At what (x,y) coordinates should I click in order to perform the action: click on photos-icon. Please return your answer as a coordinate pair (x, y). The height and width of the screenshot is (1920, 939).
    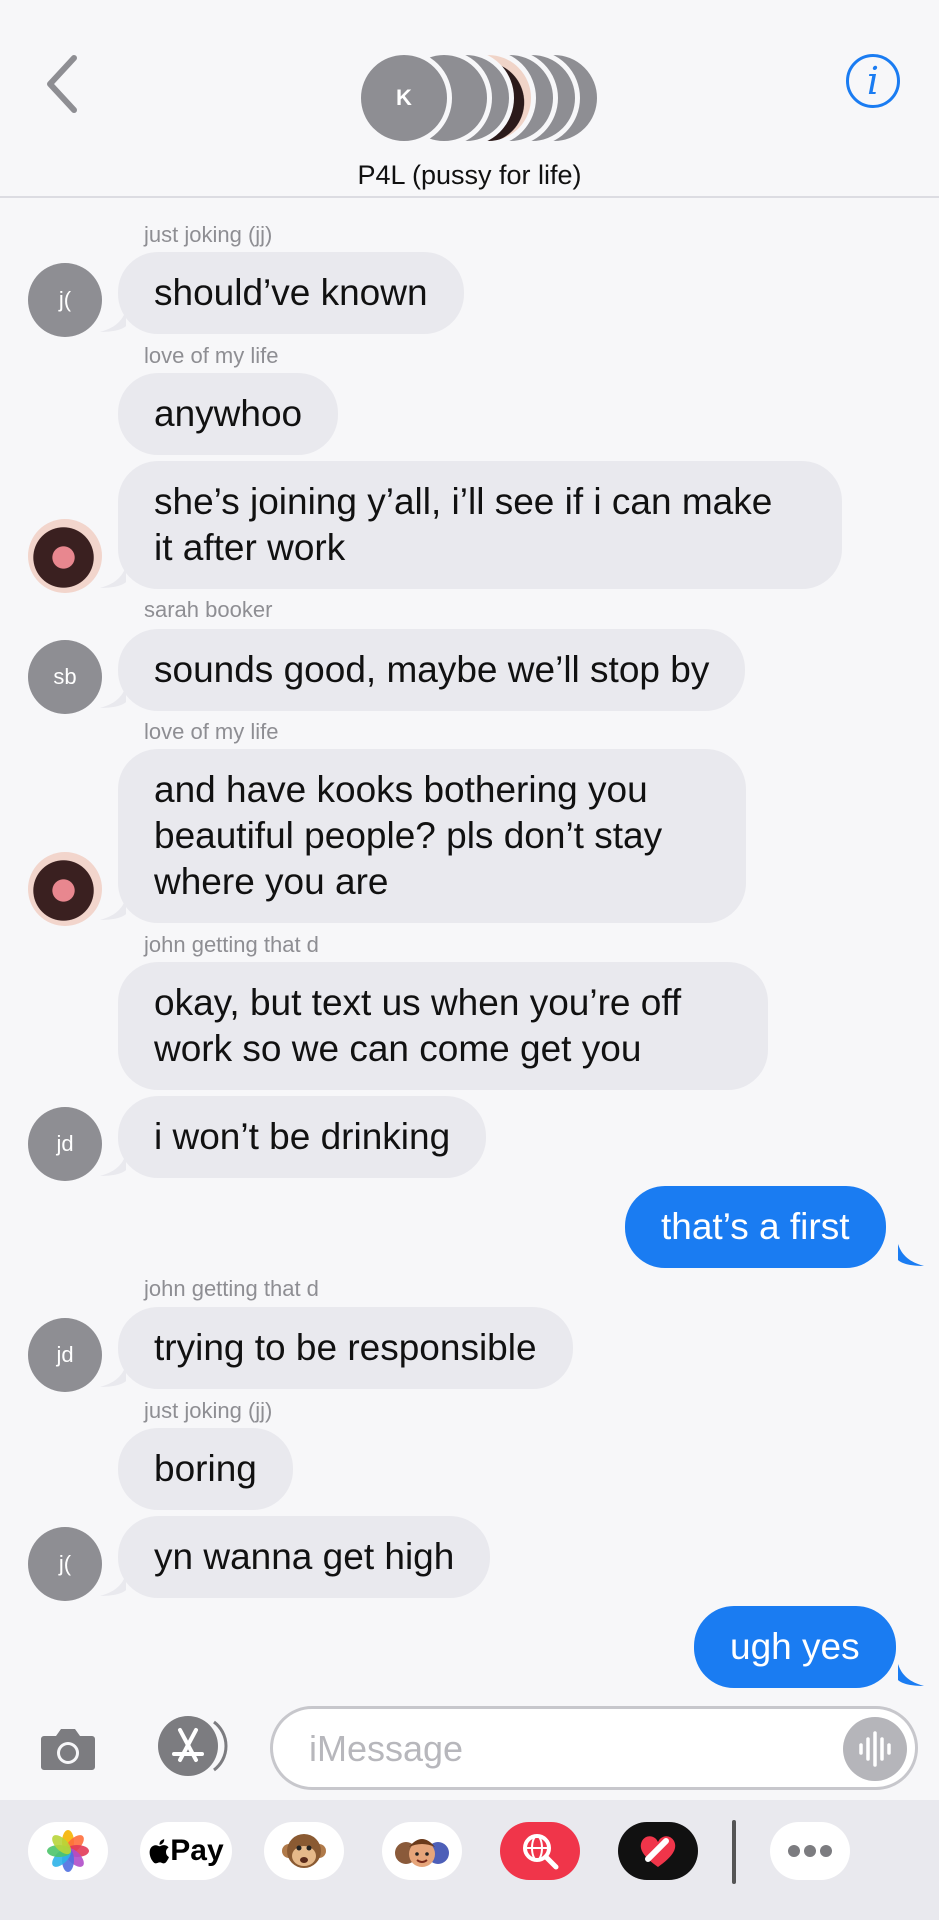
    Looking at the image, I should click on (68, 1851).